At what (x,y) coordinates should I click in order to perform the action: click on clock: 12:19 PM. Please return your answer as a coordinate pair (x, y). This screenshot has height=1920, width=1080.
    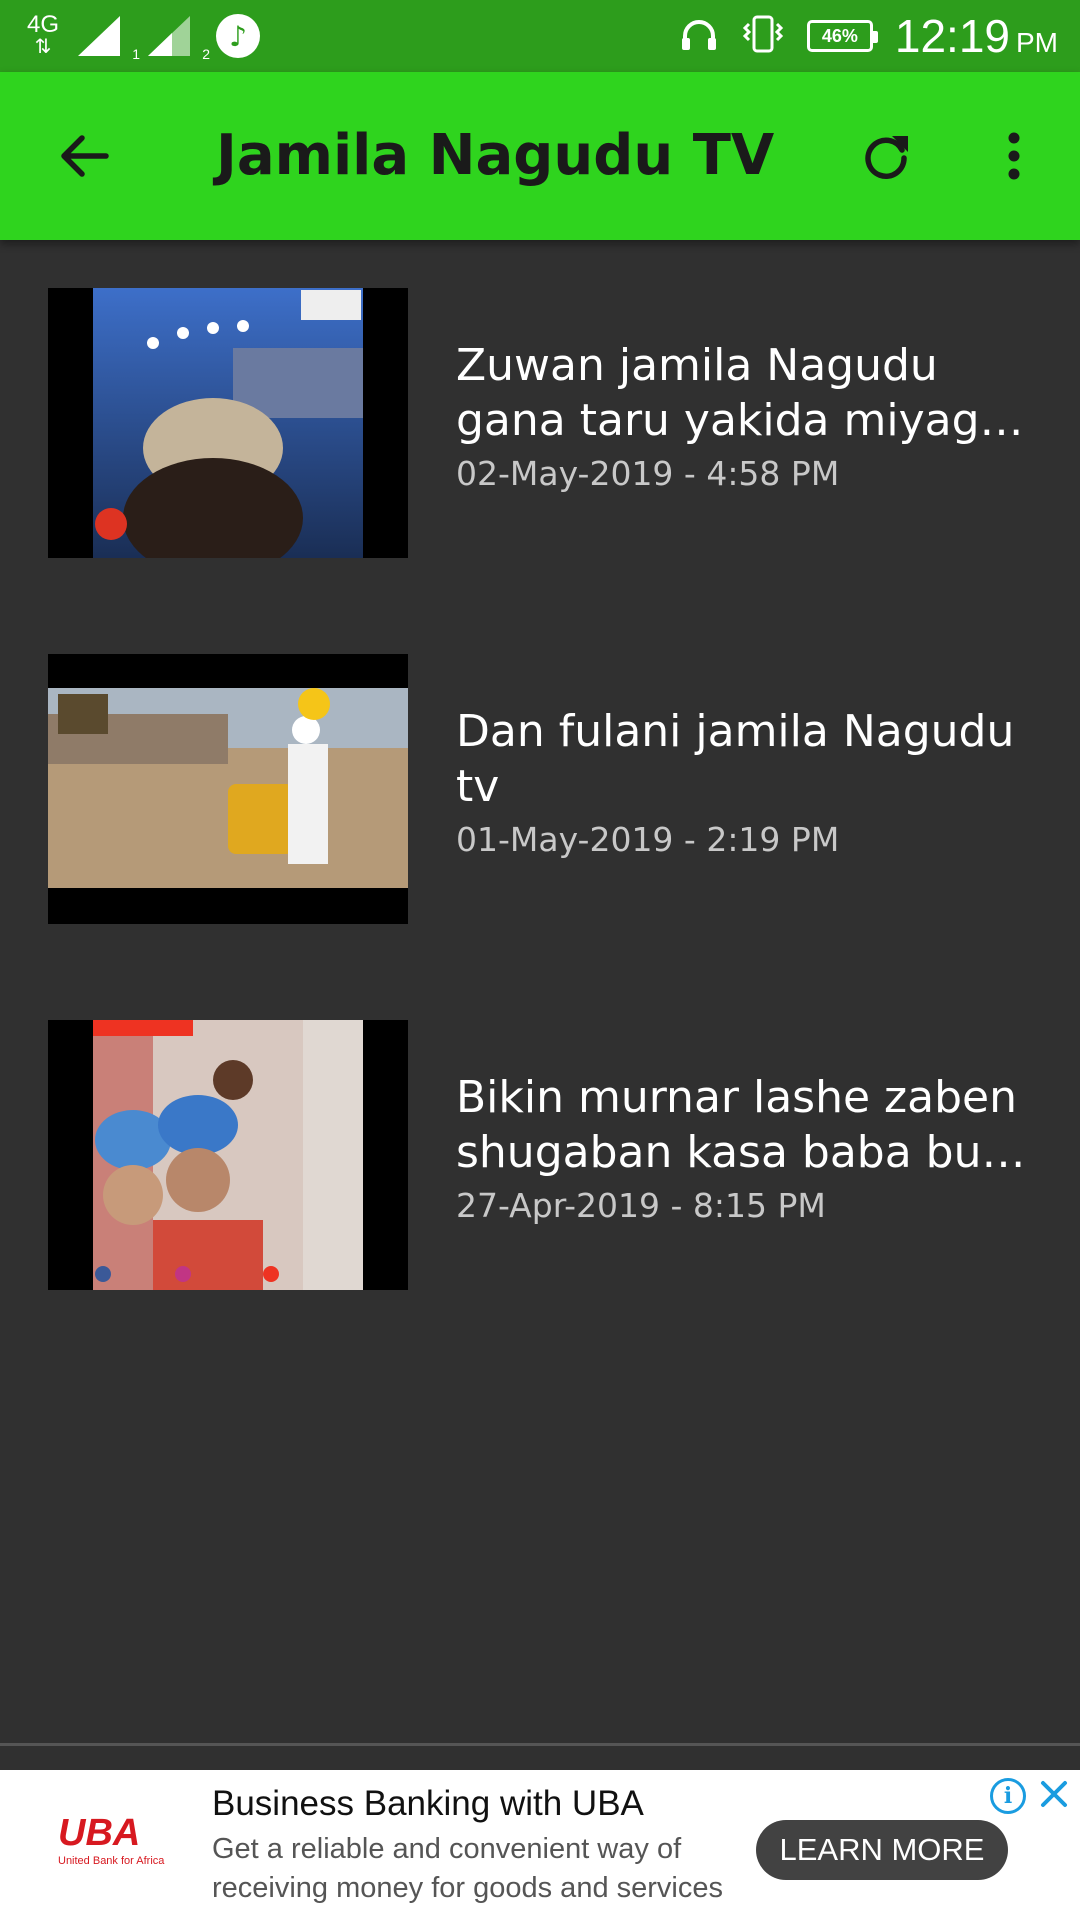
    Looking at the image, I should click on (976, 36).